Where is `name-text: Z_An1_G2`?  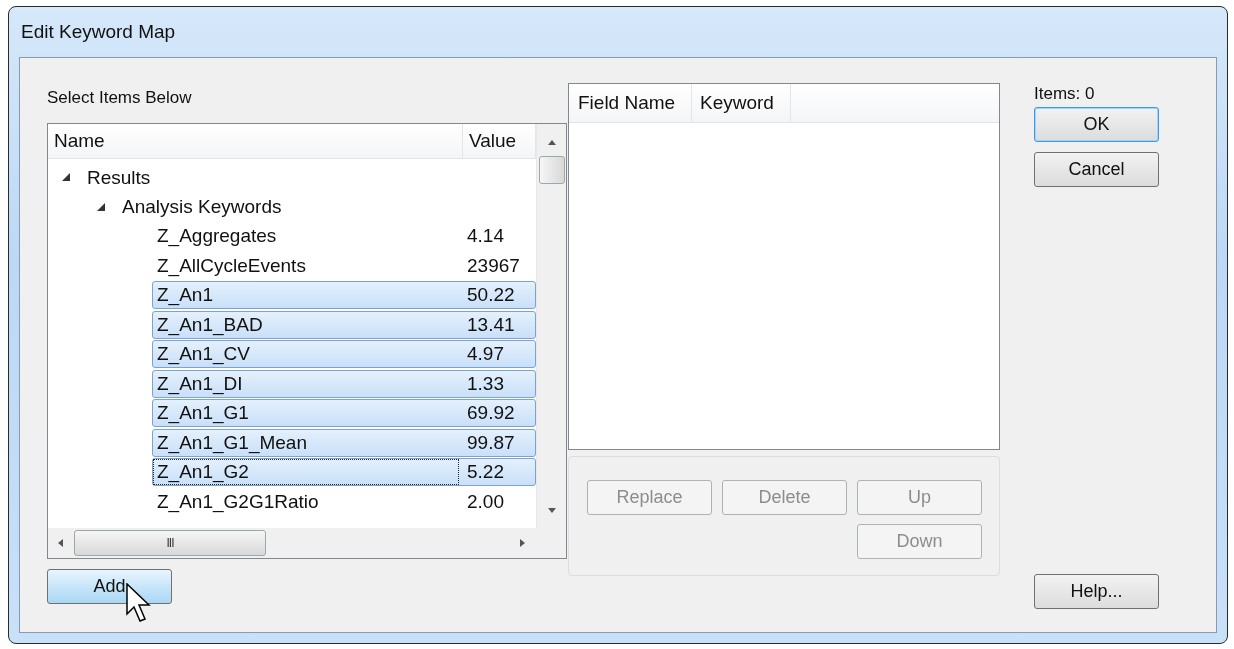 name-text: Z_An1_G2 is located at coordinates (306, 472).